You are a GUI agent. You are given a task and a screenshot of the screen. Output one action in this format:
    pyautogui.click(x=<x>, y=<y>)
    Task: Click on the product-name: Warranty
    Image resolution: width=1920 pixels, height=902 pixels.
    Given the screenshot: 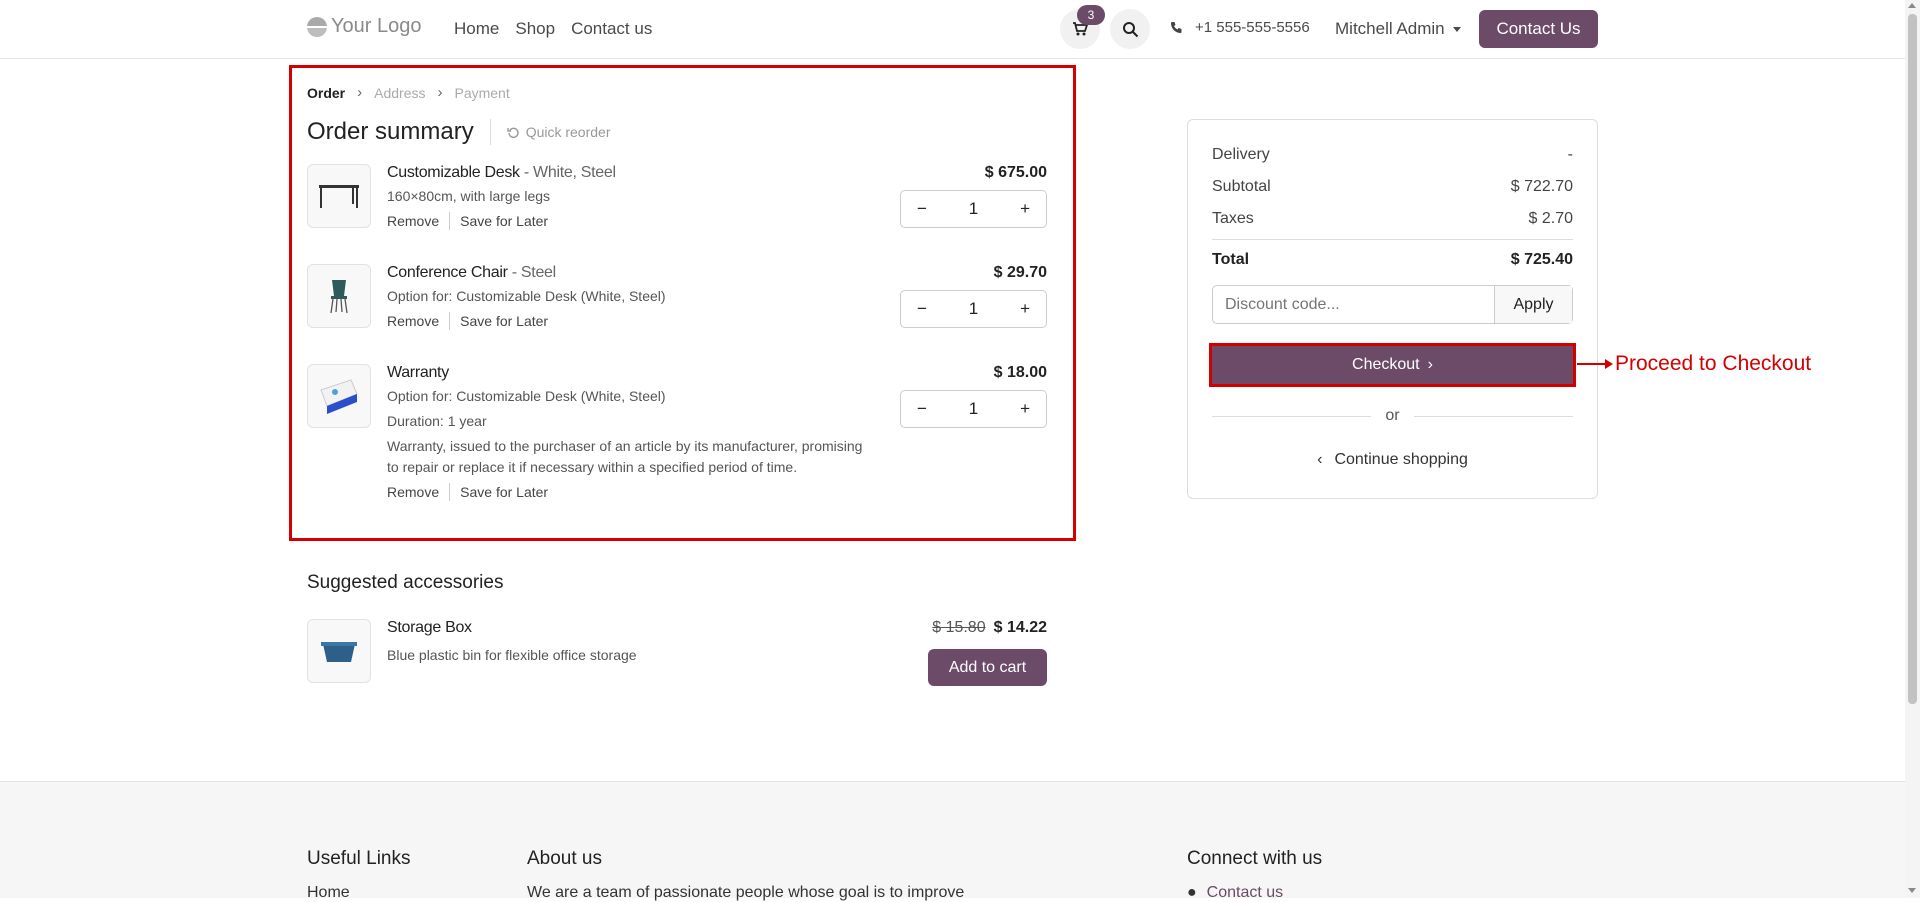 What is the action you would take?
    pyautogui.click(x=418, y=372)
    